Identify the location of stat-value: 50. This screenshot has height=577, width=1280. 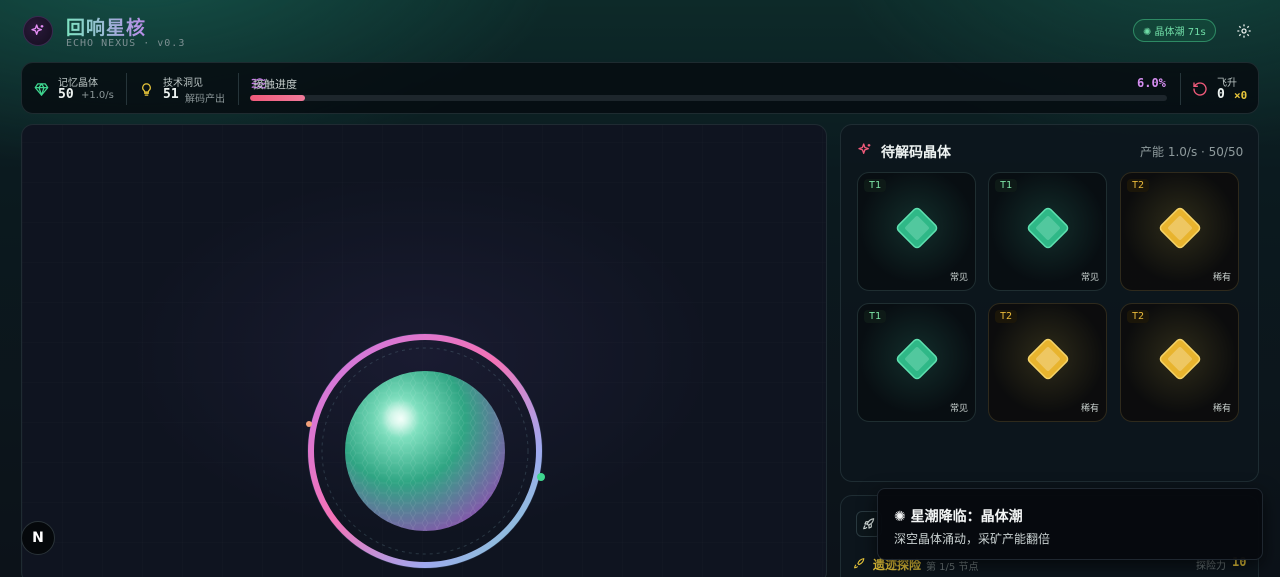
(66, 94).